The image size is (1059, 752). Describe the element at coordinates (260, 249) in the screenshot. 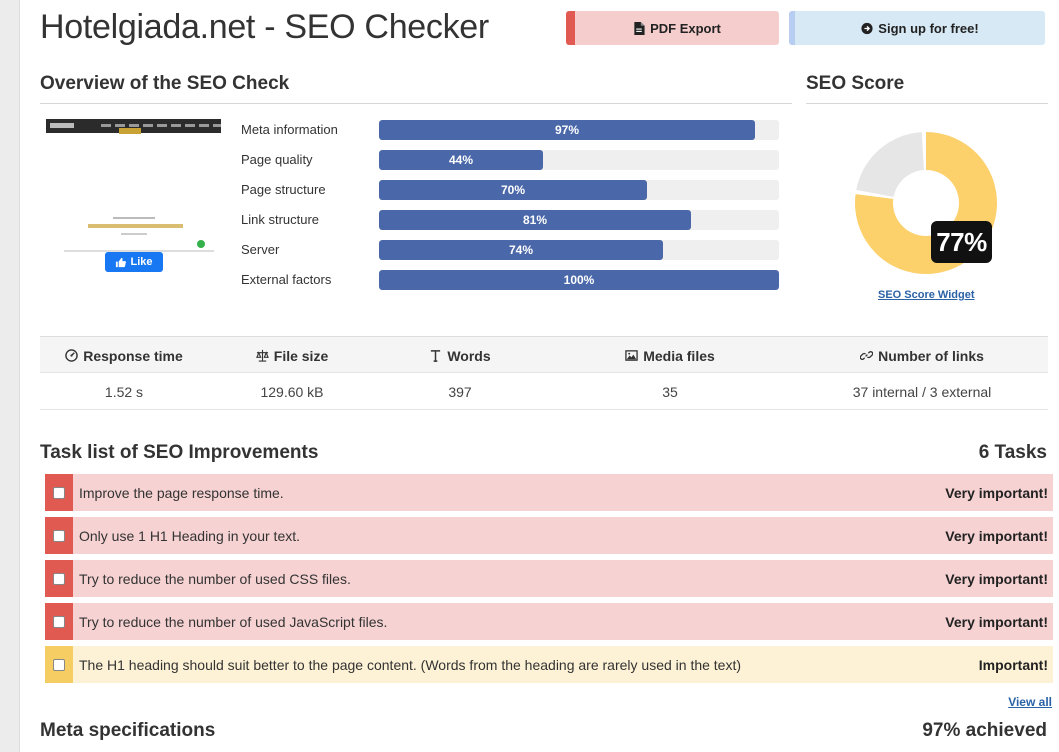

I see `metric-label: Server` at that location.